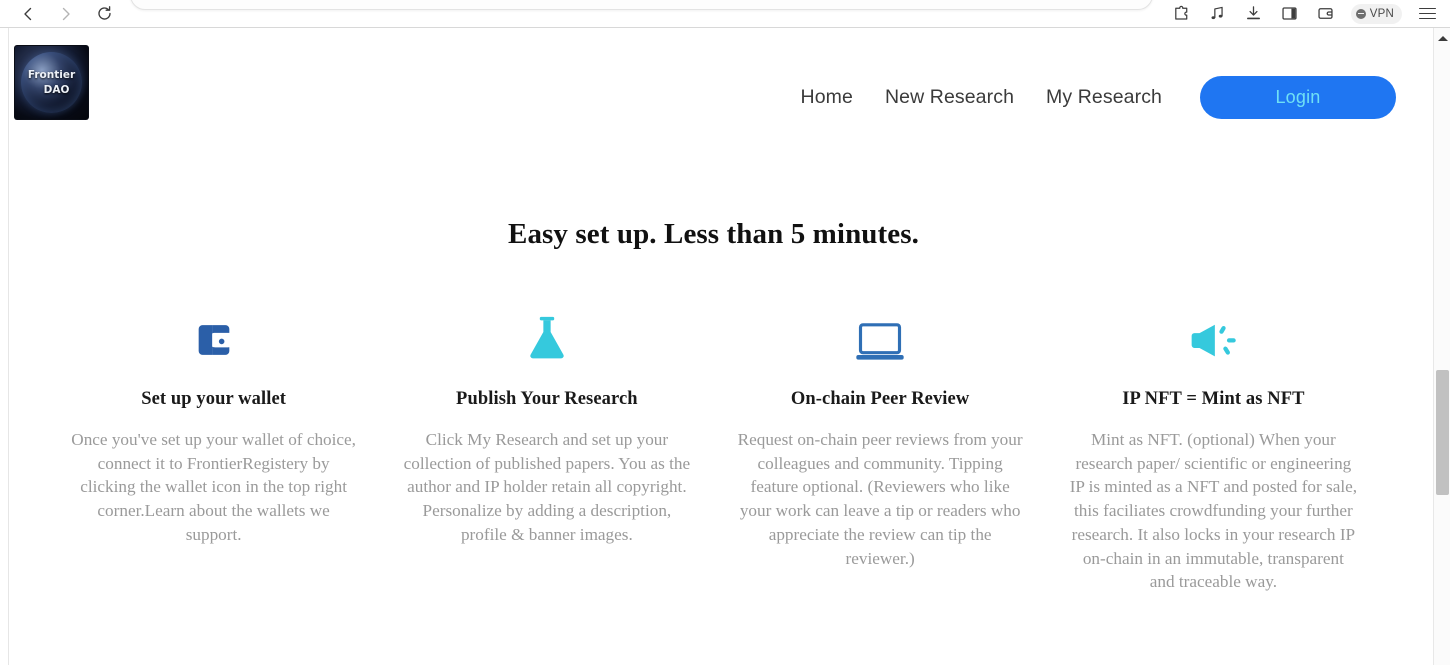 Image resolution: width=1450 pixels, height=665 pixels. What do you see at coordinates (880, 341) in the screenshot?
I see `laptop-icon` at bounding box center [880, 341].